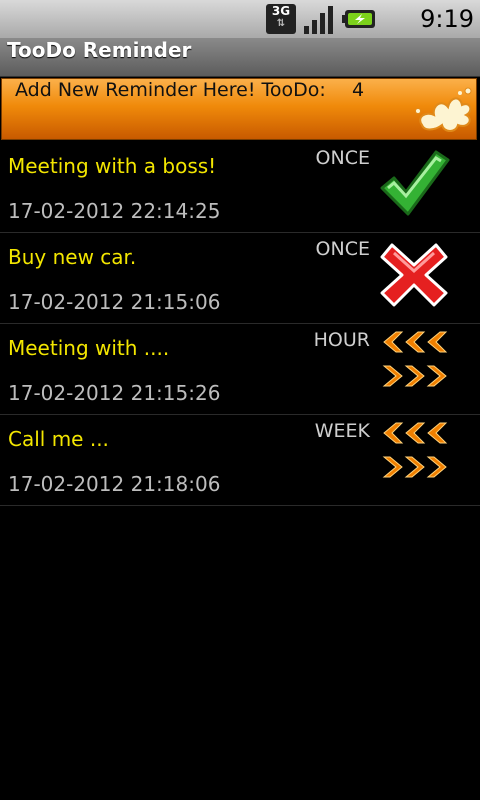 The image size is (480, 800). I want to click on checkmark-icon, so click(414, 184).